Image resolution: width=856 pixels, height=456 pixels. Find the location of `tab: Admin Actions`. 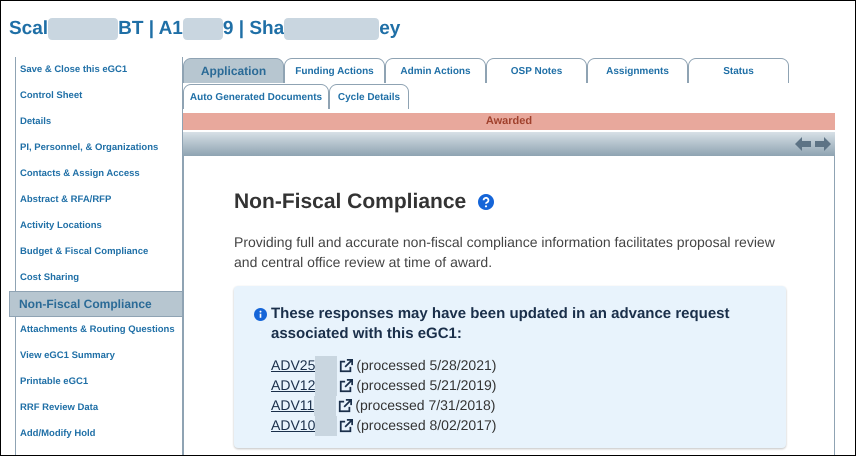

tab: Admin Actions is located at coordinates (435, 70).